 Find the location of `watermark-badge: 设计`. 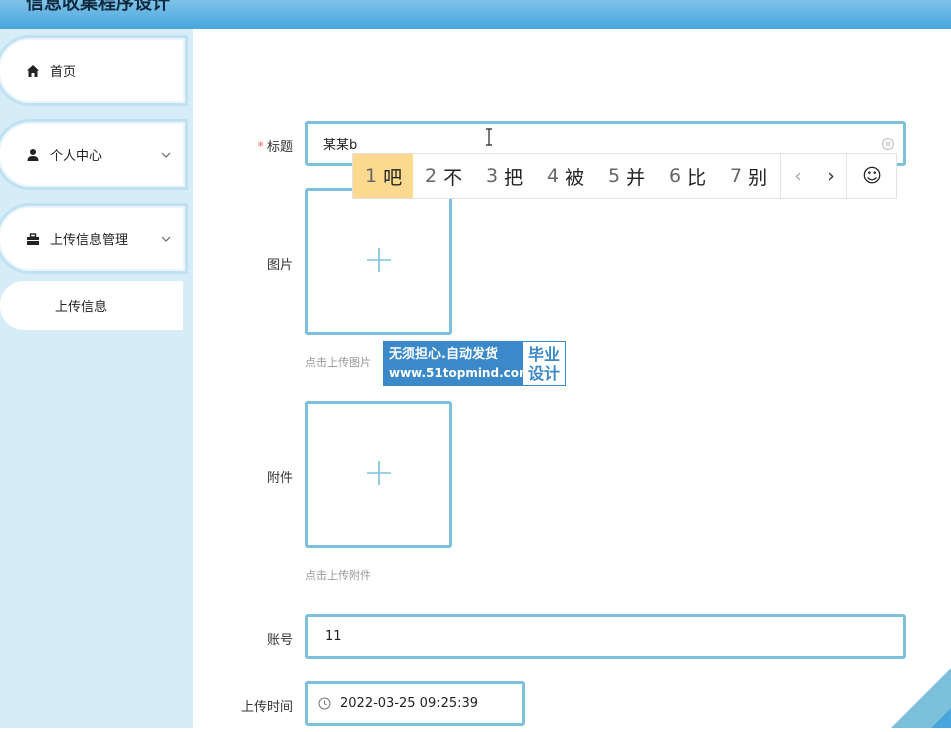

watermark-badge: 设计 is located at coordinates (543, 373).